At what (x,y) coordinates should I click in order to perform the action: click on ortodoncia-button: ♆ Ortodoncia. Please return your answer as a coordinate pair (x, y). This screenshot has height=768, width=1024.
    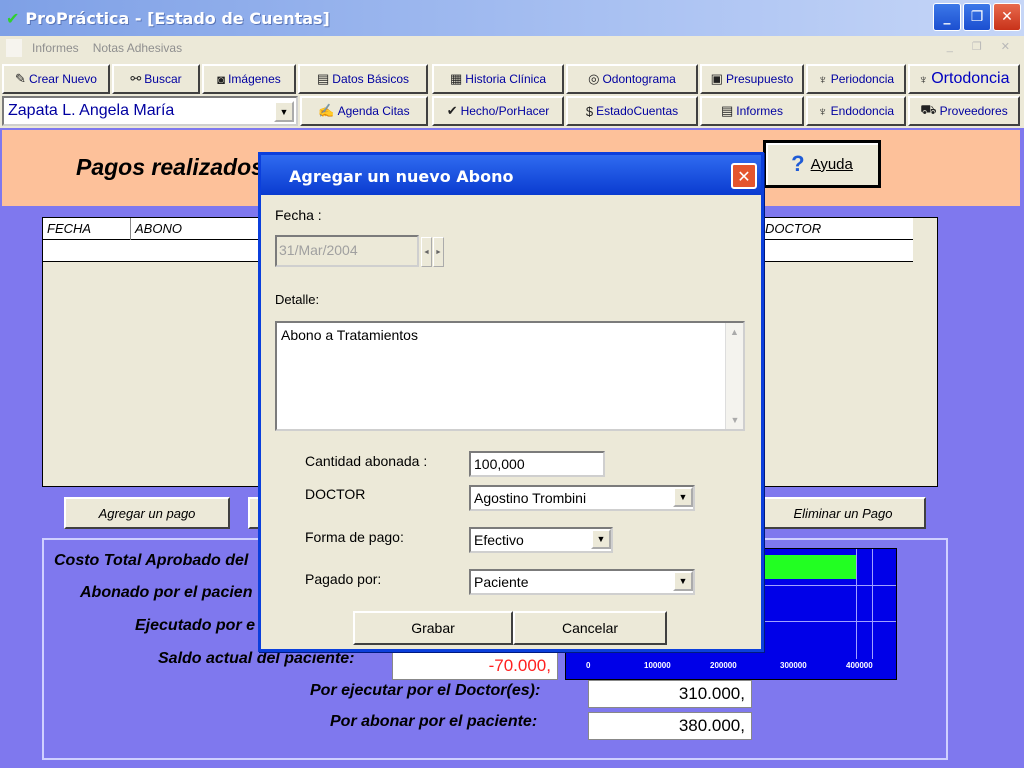
    Looking at the image, I should click on (964, 79).